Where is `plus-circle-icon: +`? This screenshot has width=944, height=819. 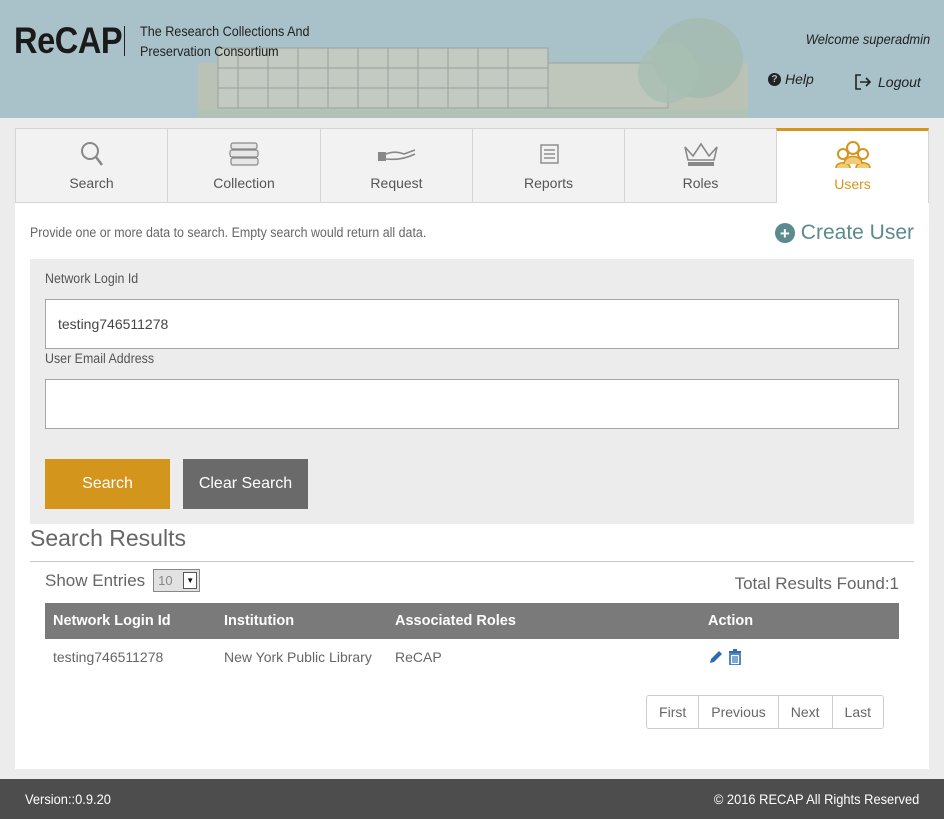 plus-circle-icon: + is located at coordinates (784, 233).